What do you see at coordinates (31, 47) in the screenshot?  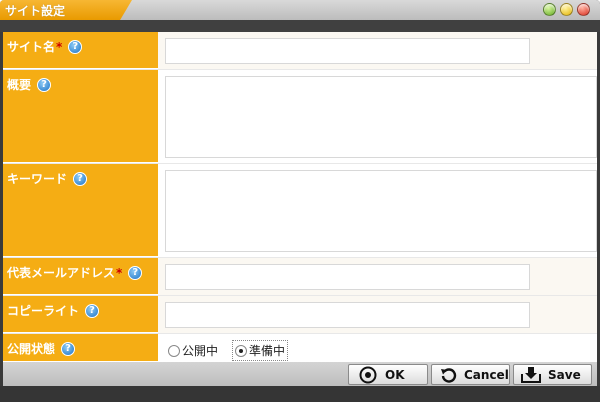 I see `site-name-label: サイト名` at bounding box center [31, 47].